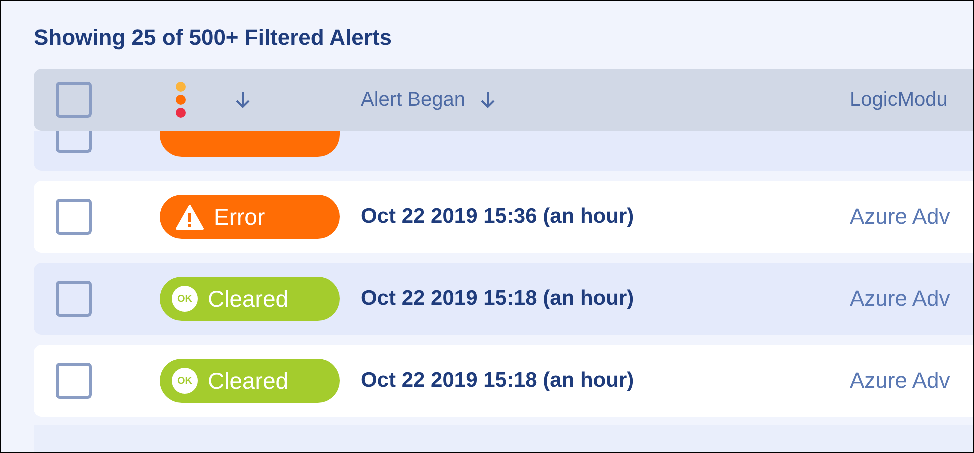  Describe the element at coordinates (413, 100) in the screenshot. I see `column-header: Alert Began` at that location.